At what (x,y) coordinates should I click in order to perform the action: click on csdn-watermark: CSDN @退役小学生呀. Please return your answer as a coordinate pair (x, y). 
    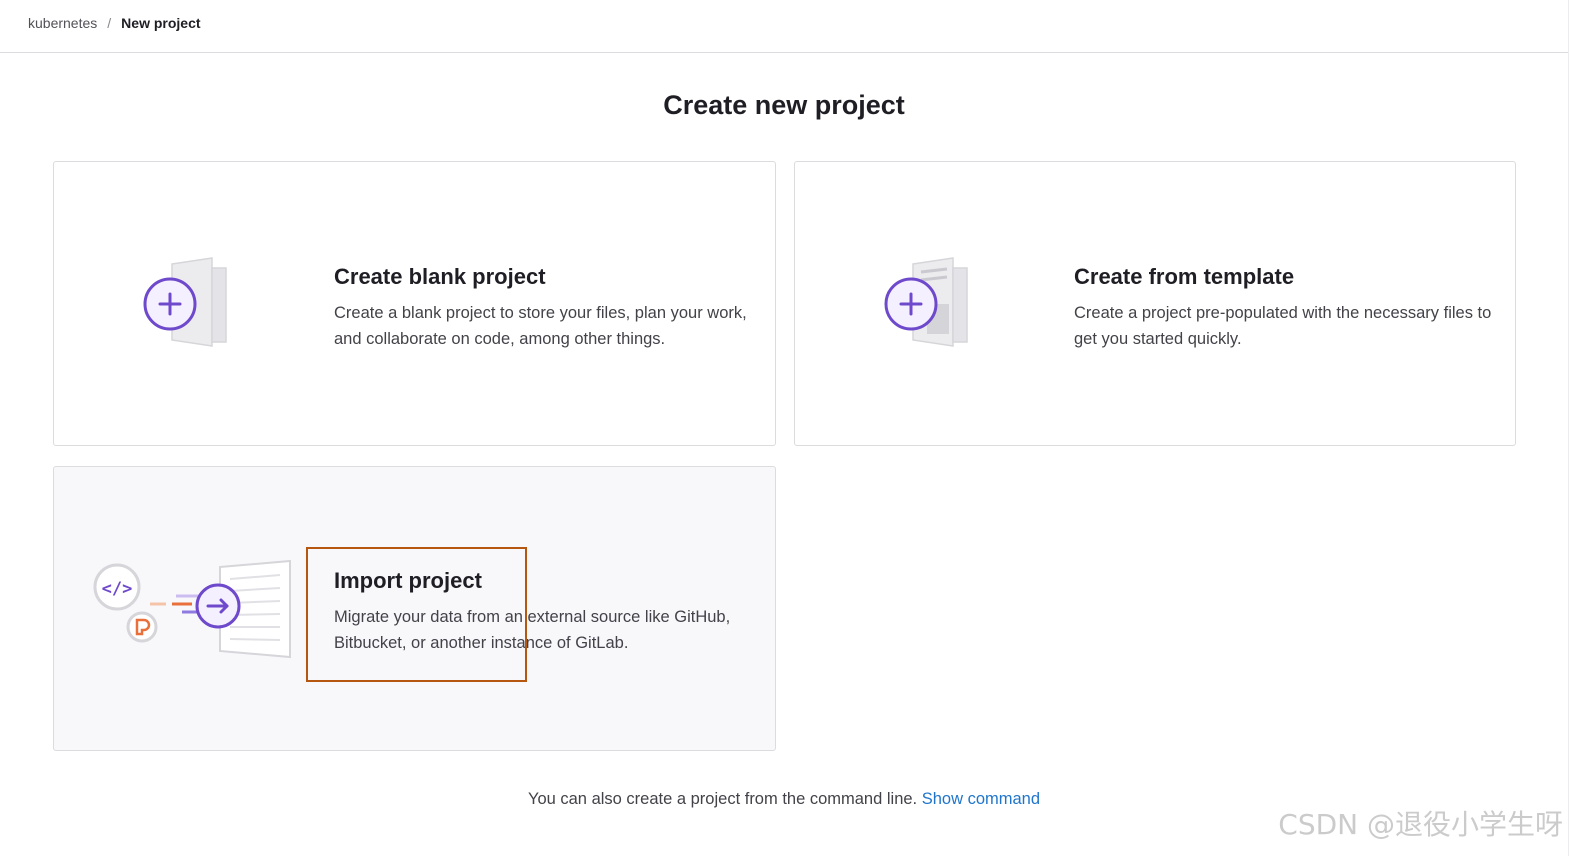
    Looking at the image, I should click on (1420, 824).